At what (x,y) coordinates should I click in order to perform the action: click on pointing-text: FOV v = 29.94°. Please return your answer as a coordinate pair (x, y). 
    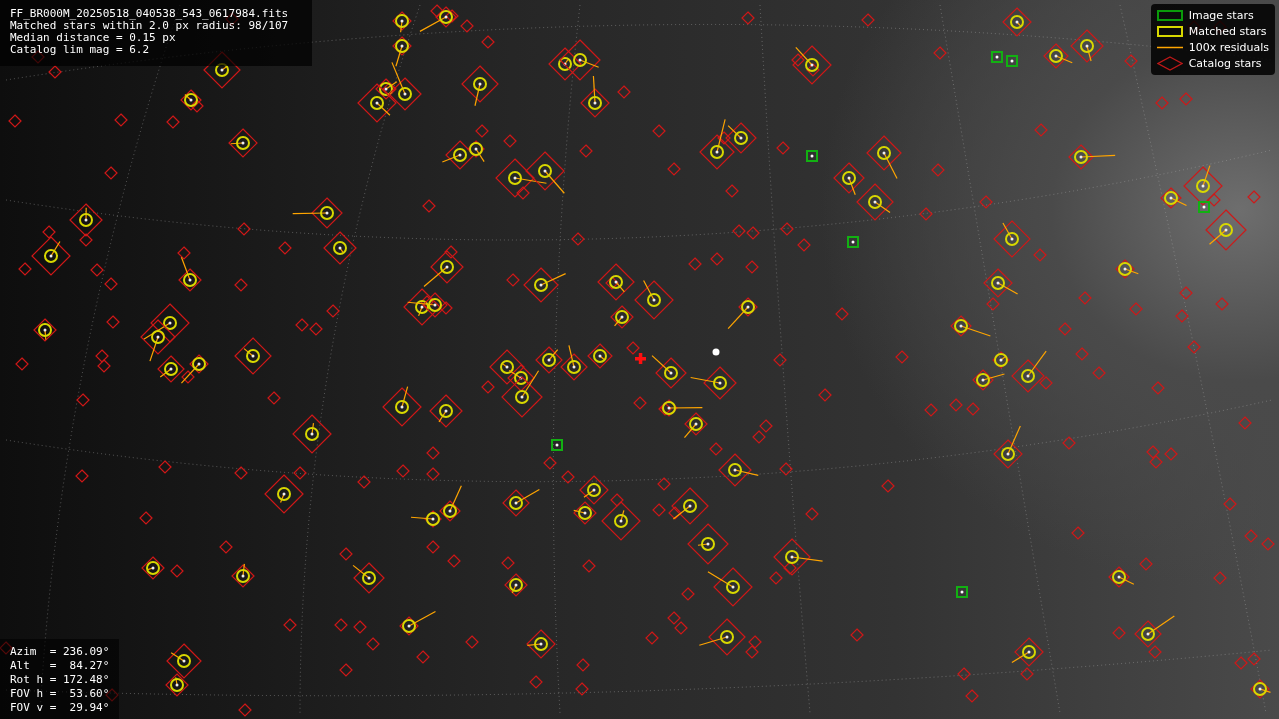
    Looking at the image, I should click on (60, 708).